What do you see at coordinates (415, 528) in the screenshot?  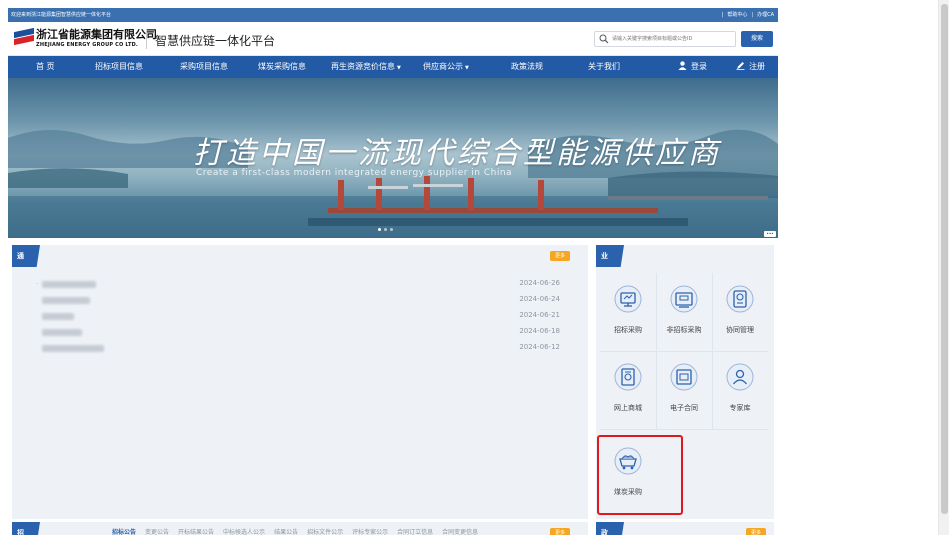 I see `tab-contract-signing: 合同订立信息` at bounding box center [415, 528].